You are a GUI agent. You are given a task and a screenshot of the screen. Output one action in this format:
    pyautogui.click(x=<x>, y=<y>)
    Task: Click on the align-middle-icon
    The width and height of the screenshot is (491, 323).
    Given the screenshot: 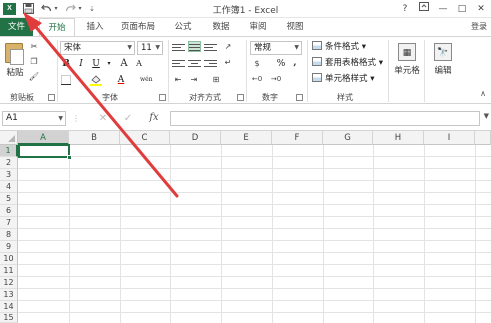 What is the action you would take?
    pyautogui.click(x=194, y=46)
    